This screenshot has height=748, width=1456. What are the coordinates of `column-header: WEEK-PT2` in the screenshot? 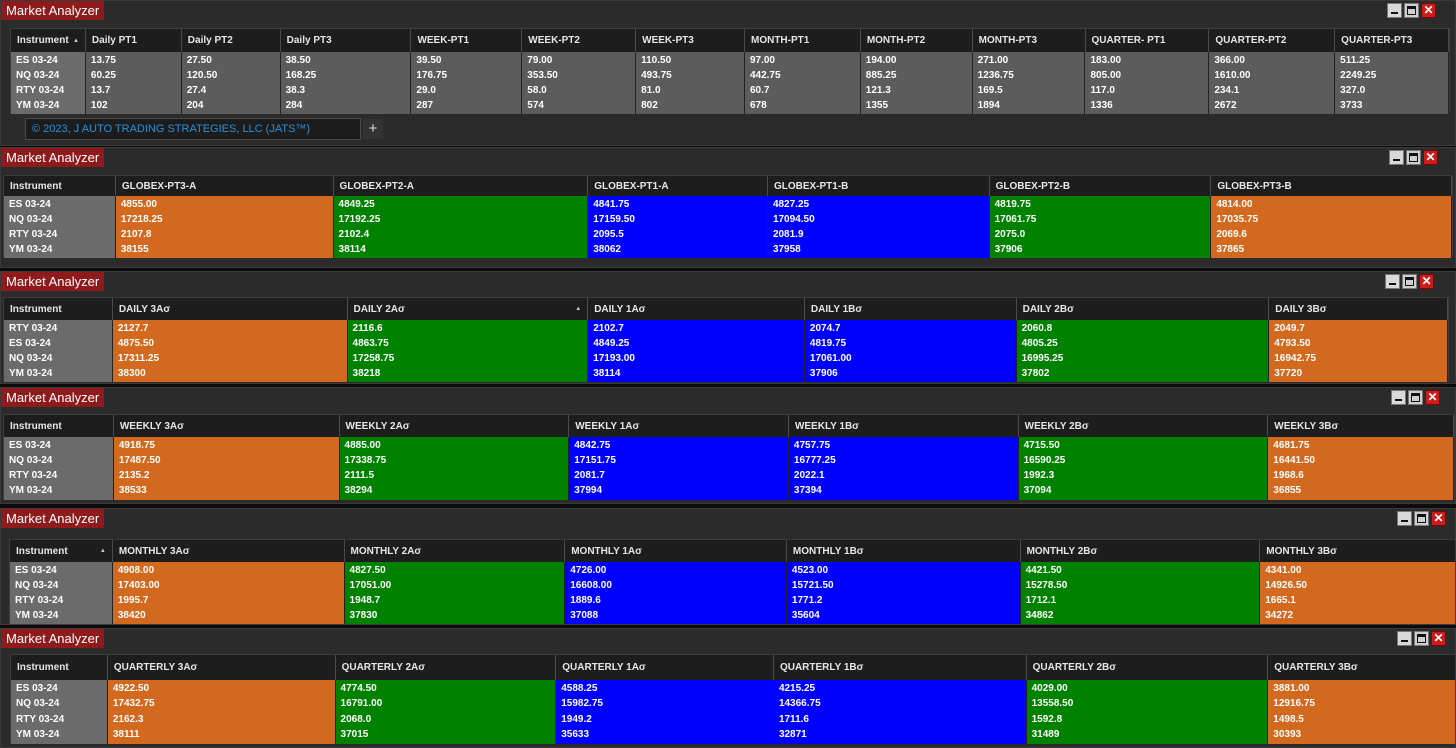 It's located at (579, 40).